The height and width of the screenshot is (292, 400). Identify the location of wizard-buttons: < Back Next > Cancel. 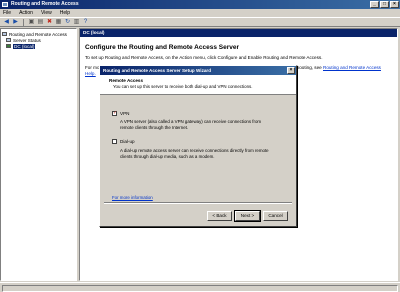
(247, 216).